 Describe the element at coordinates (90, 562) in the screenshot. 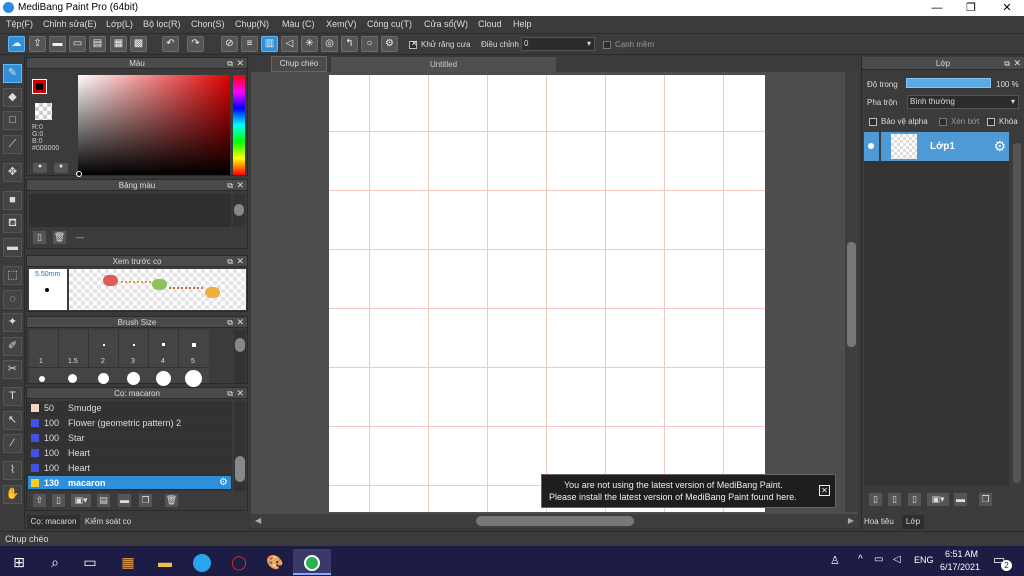

I see `task-view-icon: ▭` at that location.